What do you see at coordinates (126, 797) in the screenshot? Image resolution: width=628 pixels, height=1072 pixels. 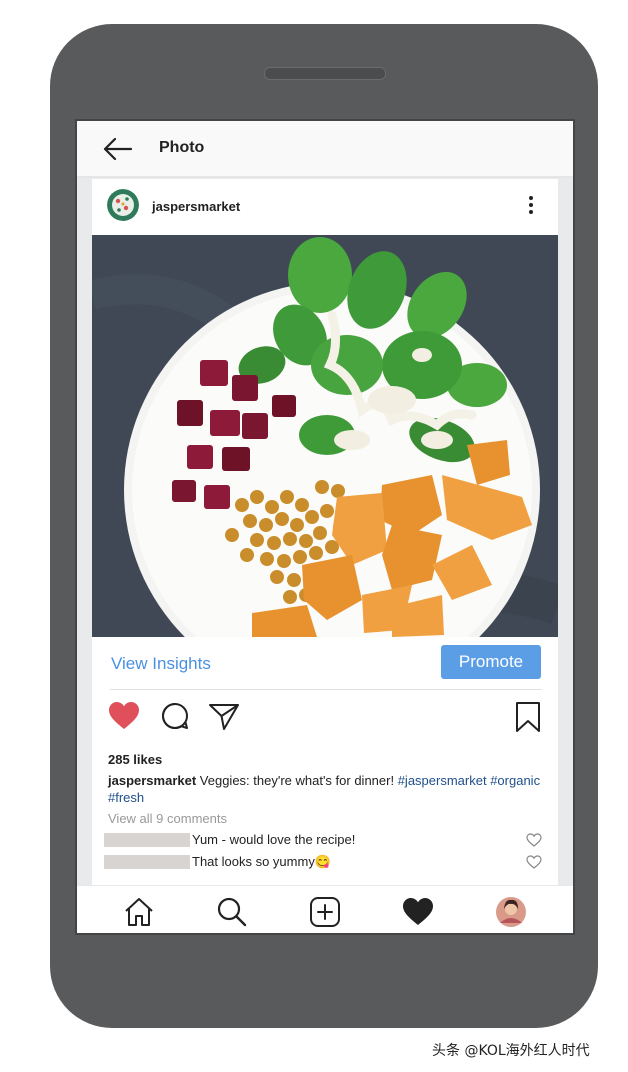 I see `hashtag: #fresh` at bounding box center [126, 797].